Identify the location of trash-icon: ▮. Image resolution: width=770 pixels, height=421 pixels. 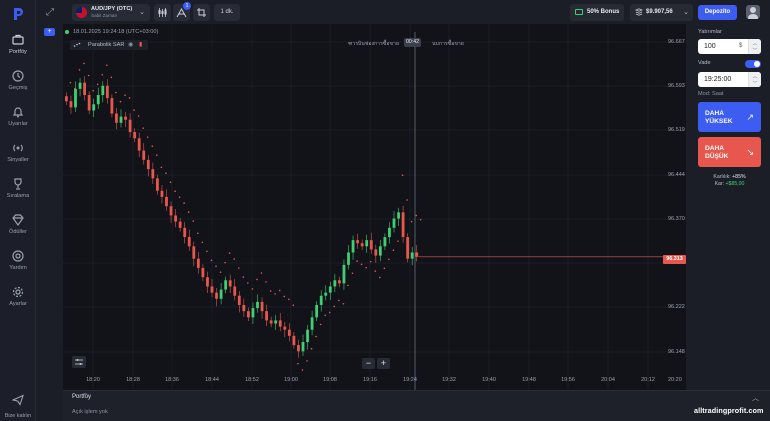
(140, 44).